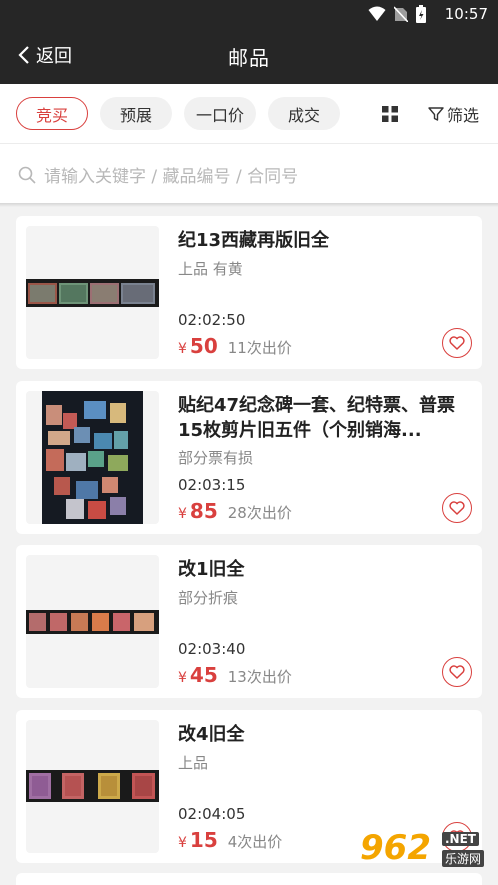  Describe the element at coordinates (52, 113) in the screenshot. I see `tab-auction: 竞买` at that location.